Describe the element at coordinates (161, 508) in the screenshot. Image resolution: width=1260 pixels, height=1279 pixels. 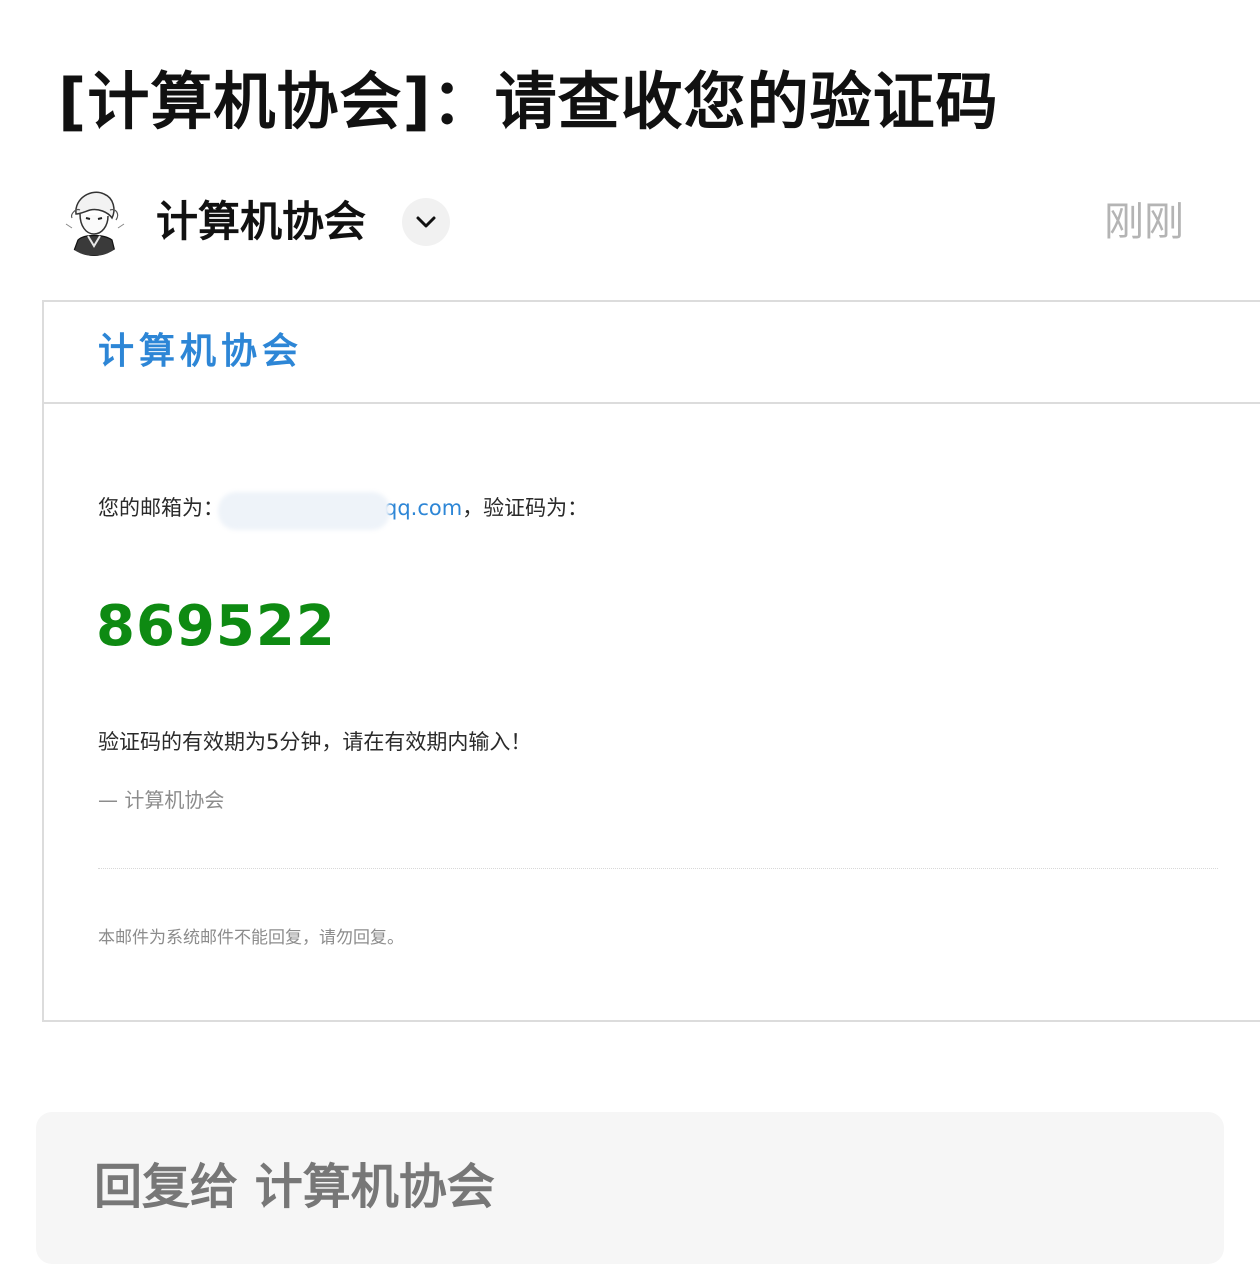
I see `email-prefix-text: 您的邮箱为：` at that location.